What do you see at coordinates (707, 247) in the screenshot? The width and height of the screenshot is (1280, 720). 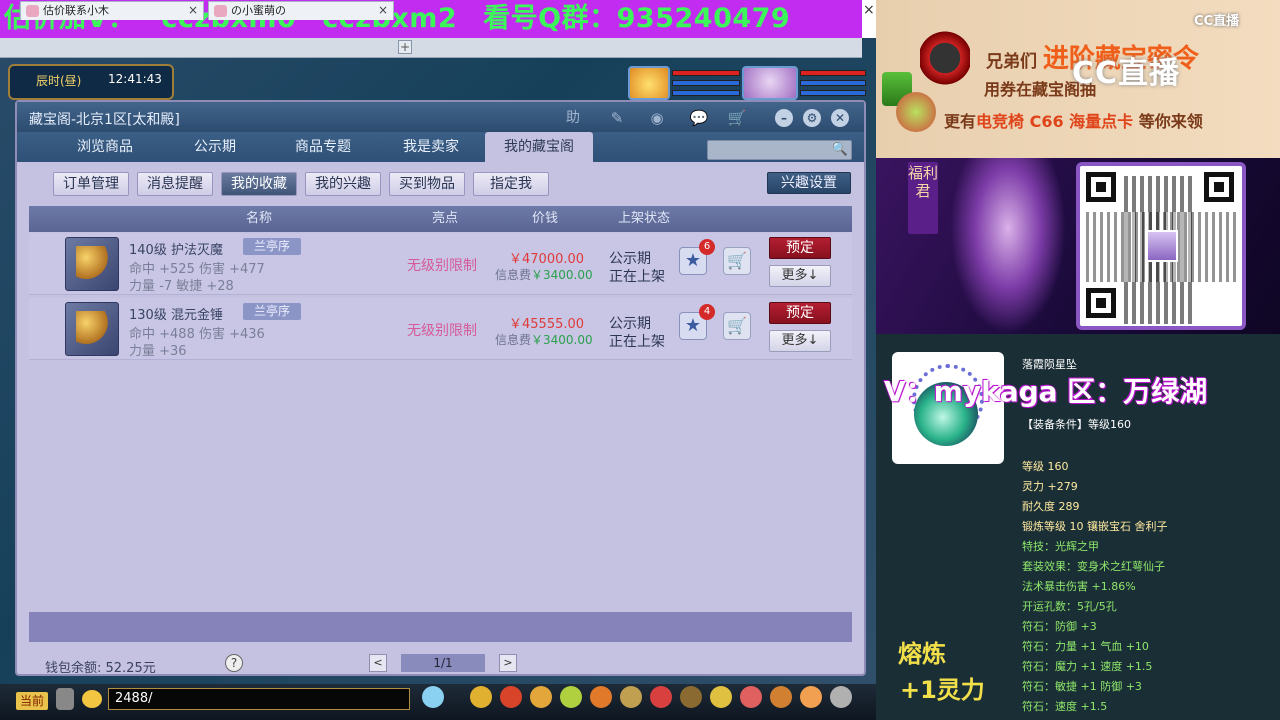 I see `favorite-count-badge: 6` at bounding box center [707, 247].